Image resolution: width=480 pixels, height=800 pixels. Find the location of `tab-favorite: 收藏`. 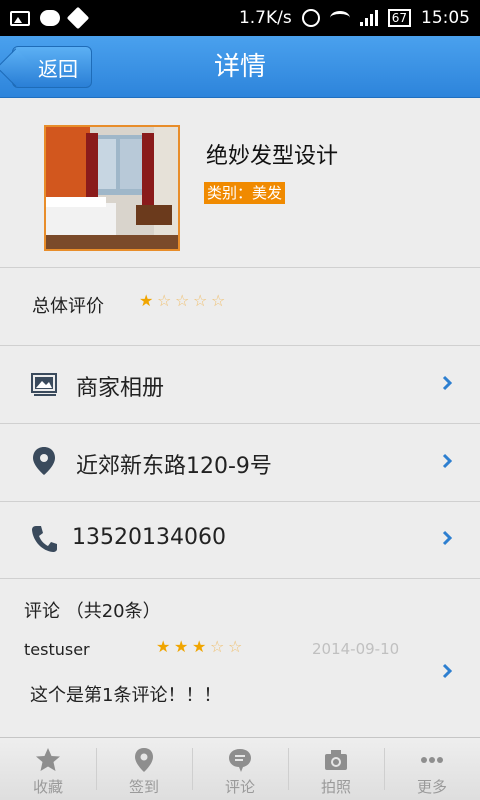

tab-favorite: 收藏 is located at coordinates (48, 769).